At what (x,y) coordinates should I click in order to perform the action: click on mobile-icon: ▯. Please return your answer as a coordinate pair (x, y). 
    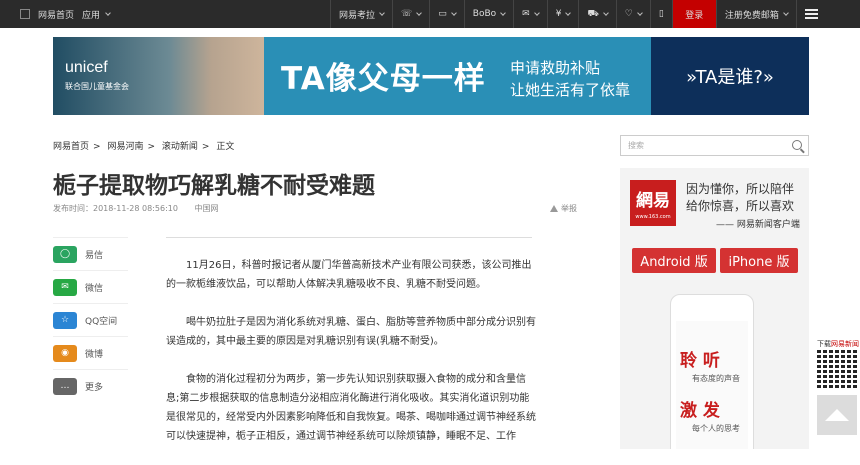
    Looking at the image, I should click on (661, 14).